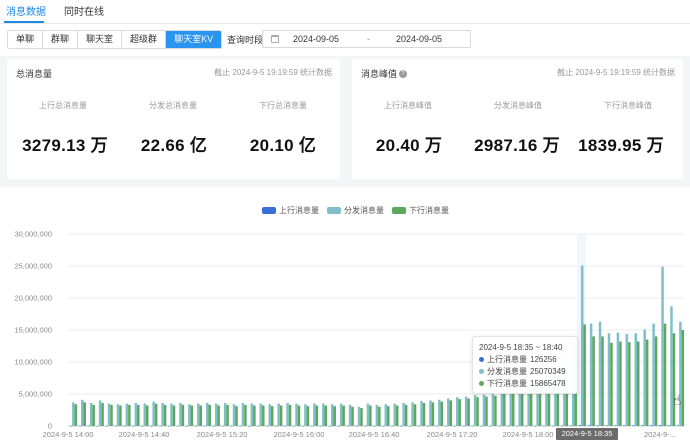  I want to click on x-tick-label: 2024-9-5 14:00, so click(68, 434).